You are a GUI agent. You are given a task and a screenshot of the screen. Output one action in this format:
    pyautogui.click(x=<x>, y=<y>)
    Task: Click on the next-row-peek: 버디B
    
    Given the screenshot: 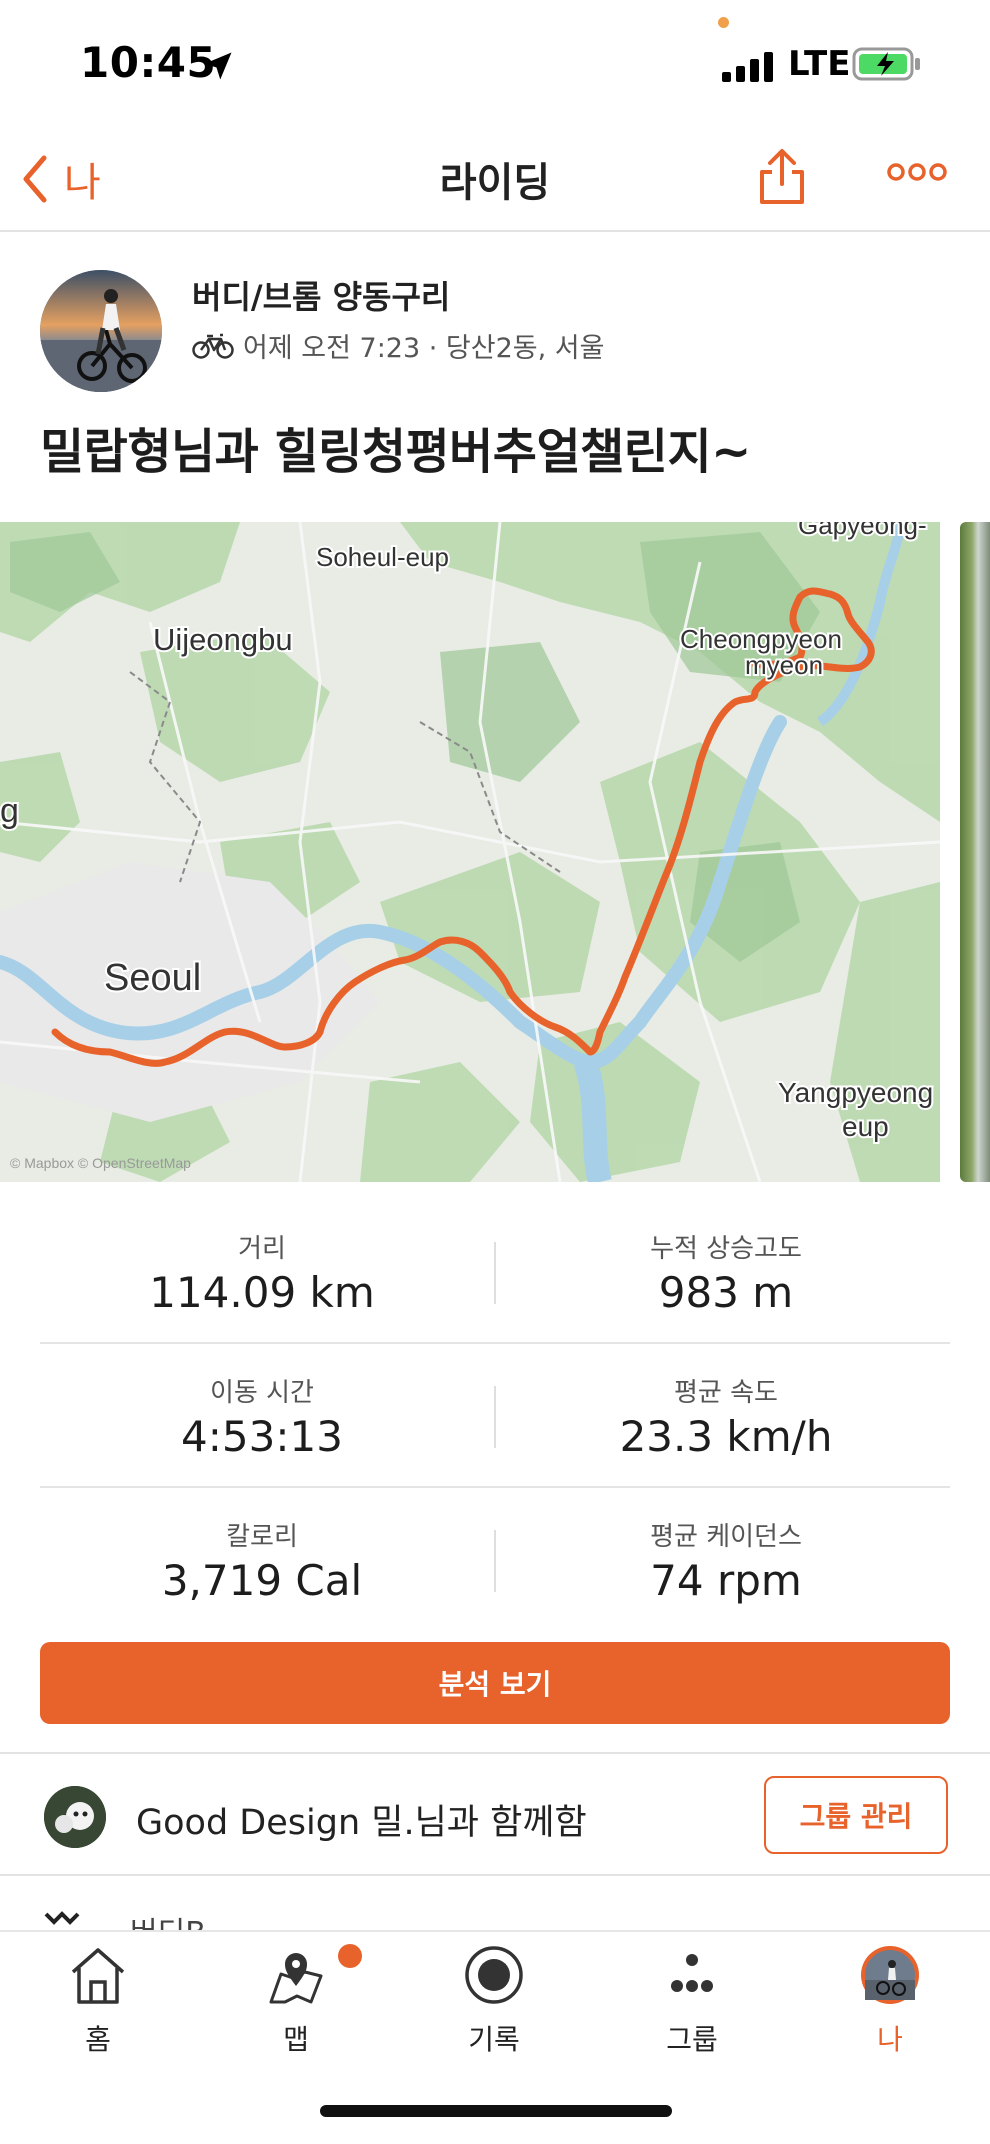 What is the action you would take?
    pyautogui.click(x=194, y=1921)
    